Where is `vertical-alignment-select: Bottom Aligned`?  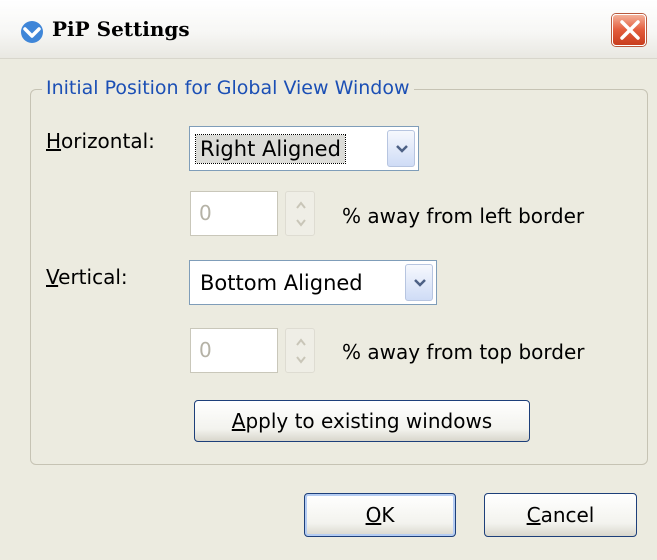
vertical-alignment-select: Bottom Aligned is located at coordinates (313, 282).